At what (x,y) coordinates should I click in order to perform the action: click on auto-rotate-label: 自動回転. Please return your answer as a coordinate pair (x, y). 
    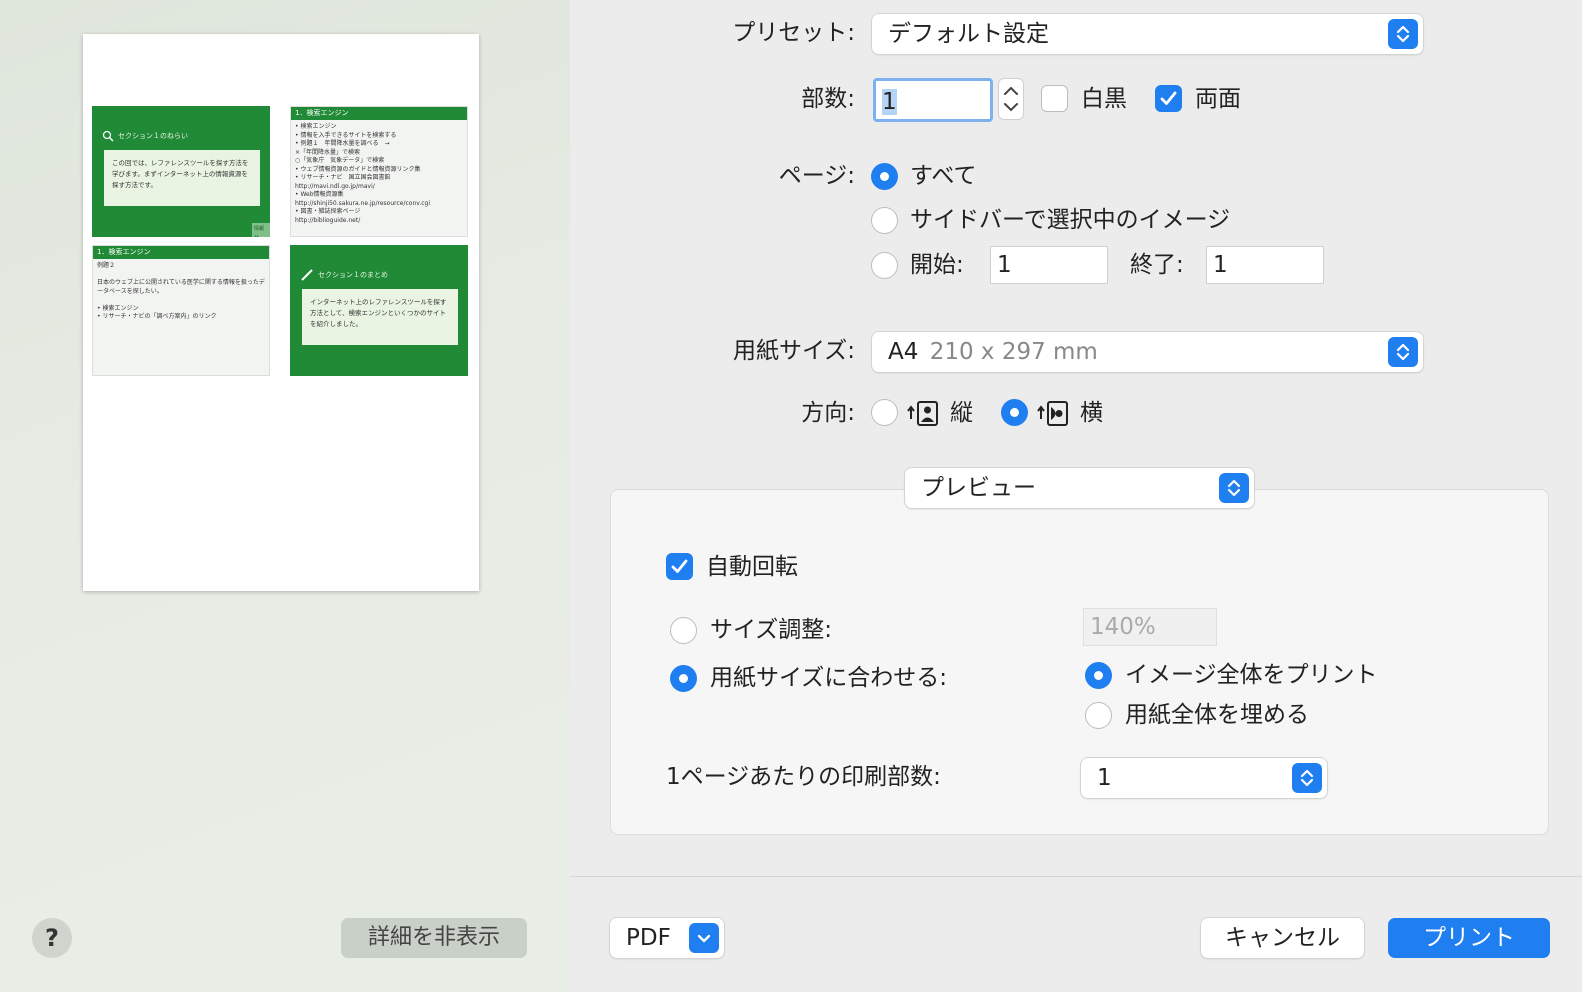
    Looking at the image, I should click on (752, 567).